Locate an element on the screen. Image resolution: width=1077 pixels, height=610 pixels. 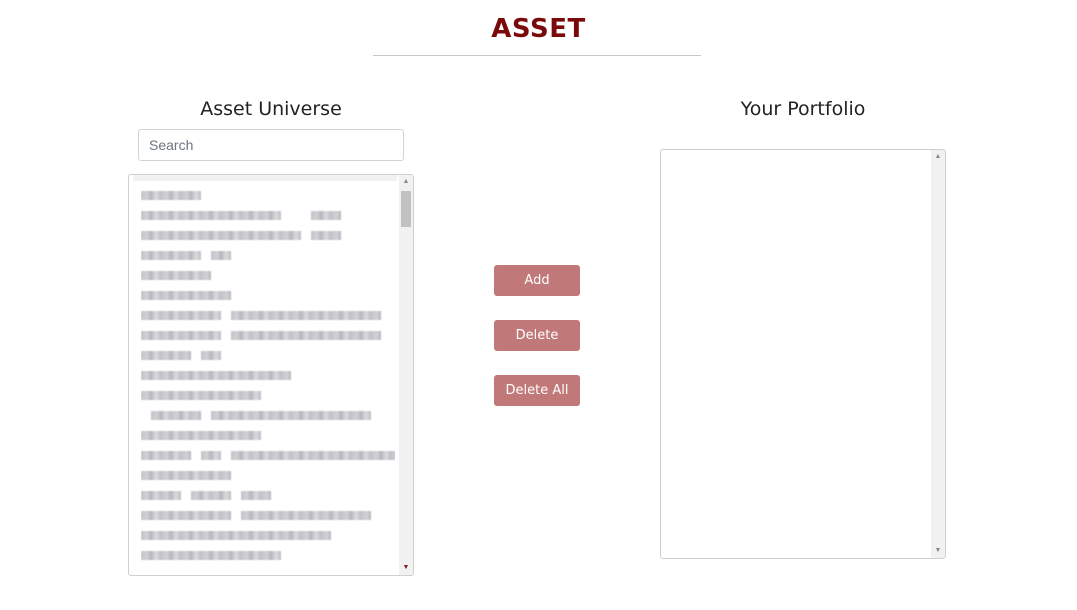
asset-universe-items is located at coordinates (268, 378).